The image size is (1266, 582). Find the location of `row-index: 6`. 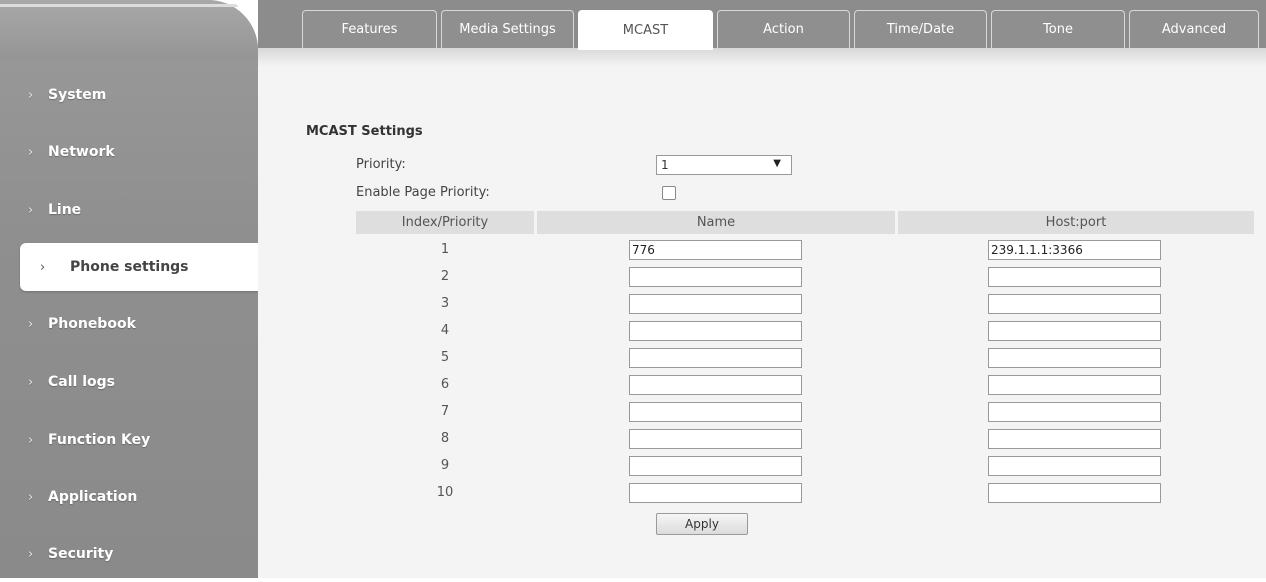

row-index: 6 is located at coordinates (445, 384).